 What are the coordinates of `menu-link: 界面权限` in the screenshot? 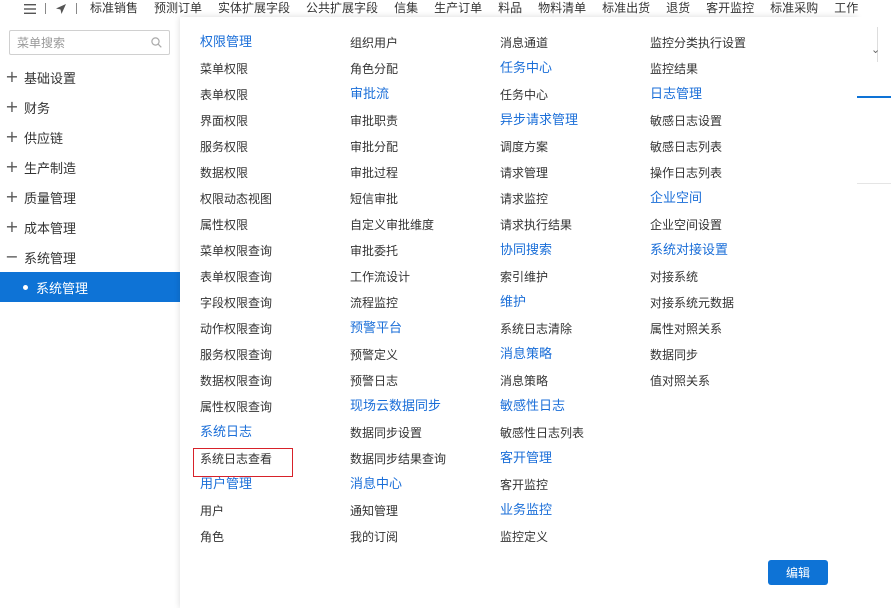 It's located at (236, 121).